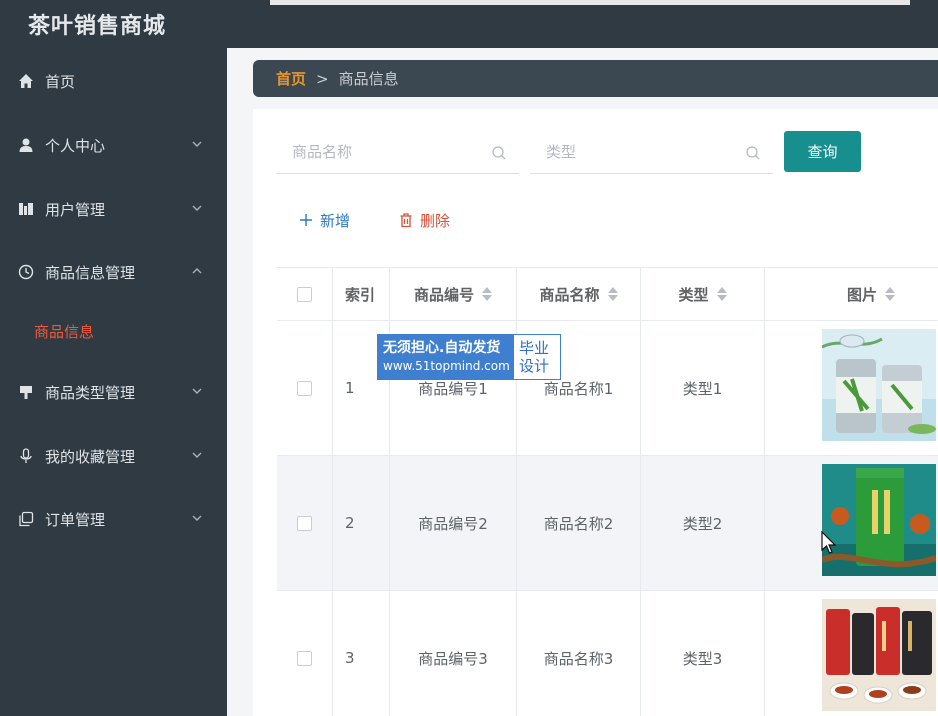 Image resolution: width=938 pixels, height=716 pixels. I want to click on sidebar-item-label: 首页, so click(60, 81).